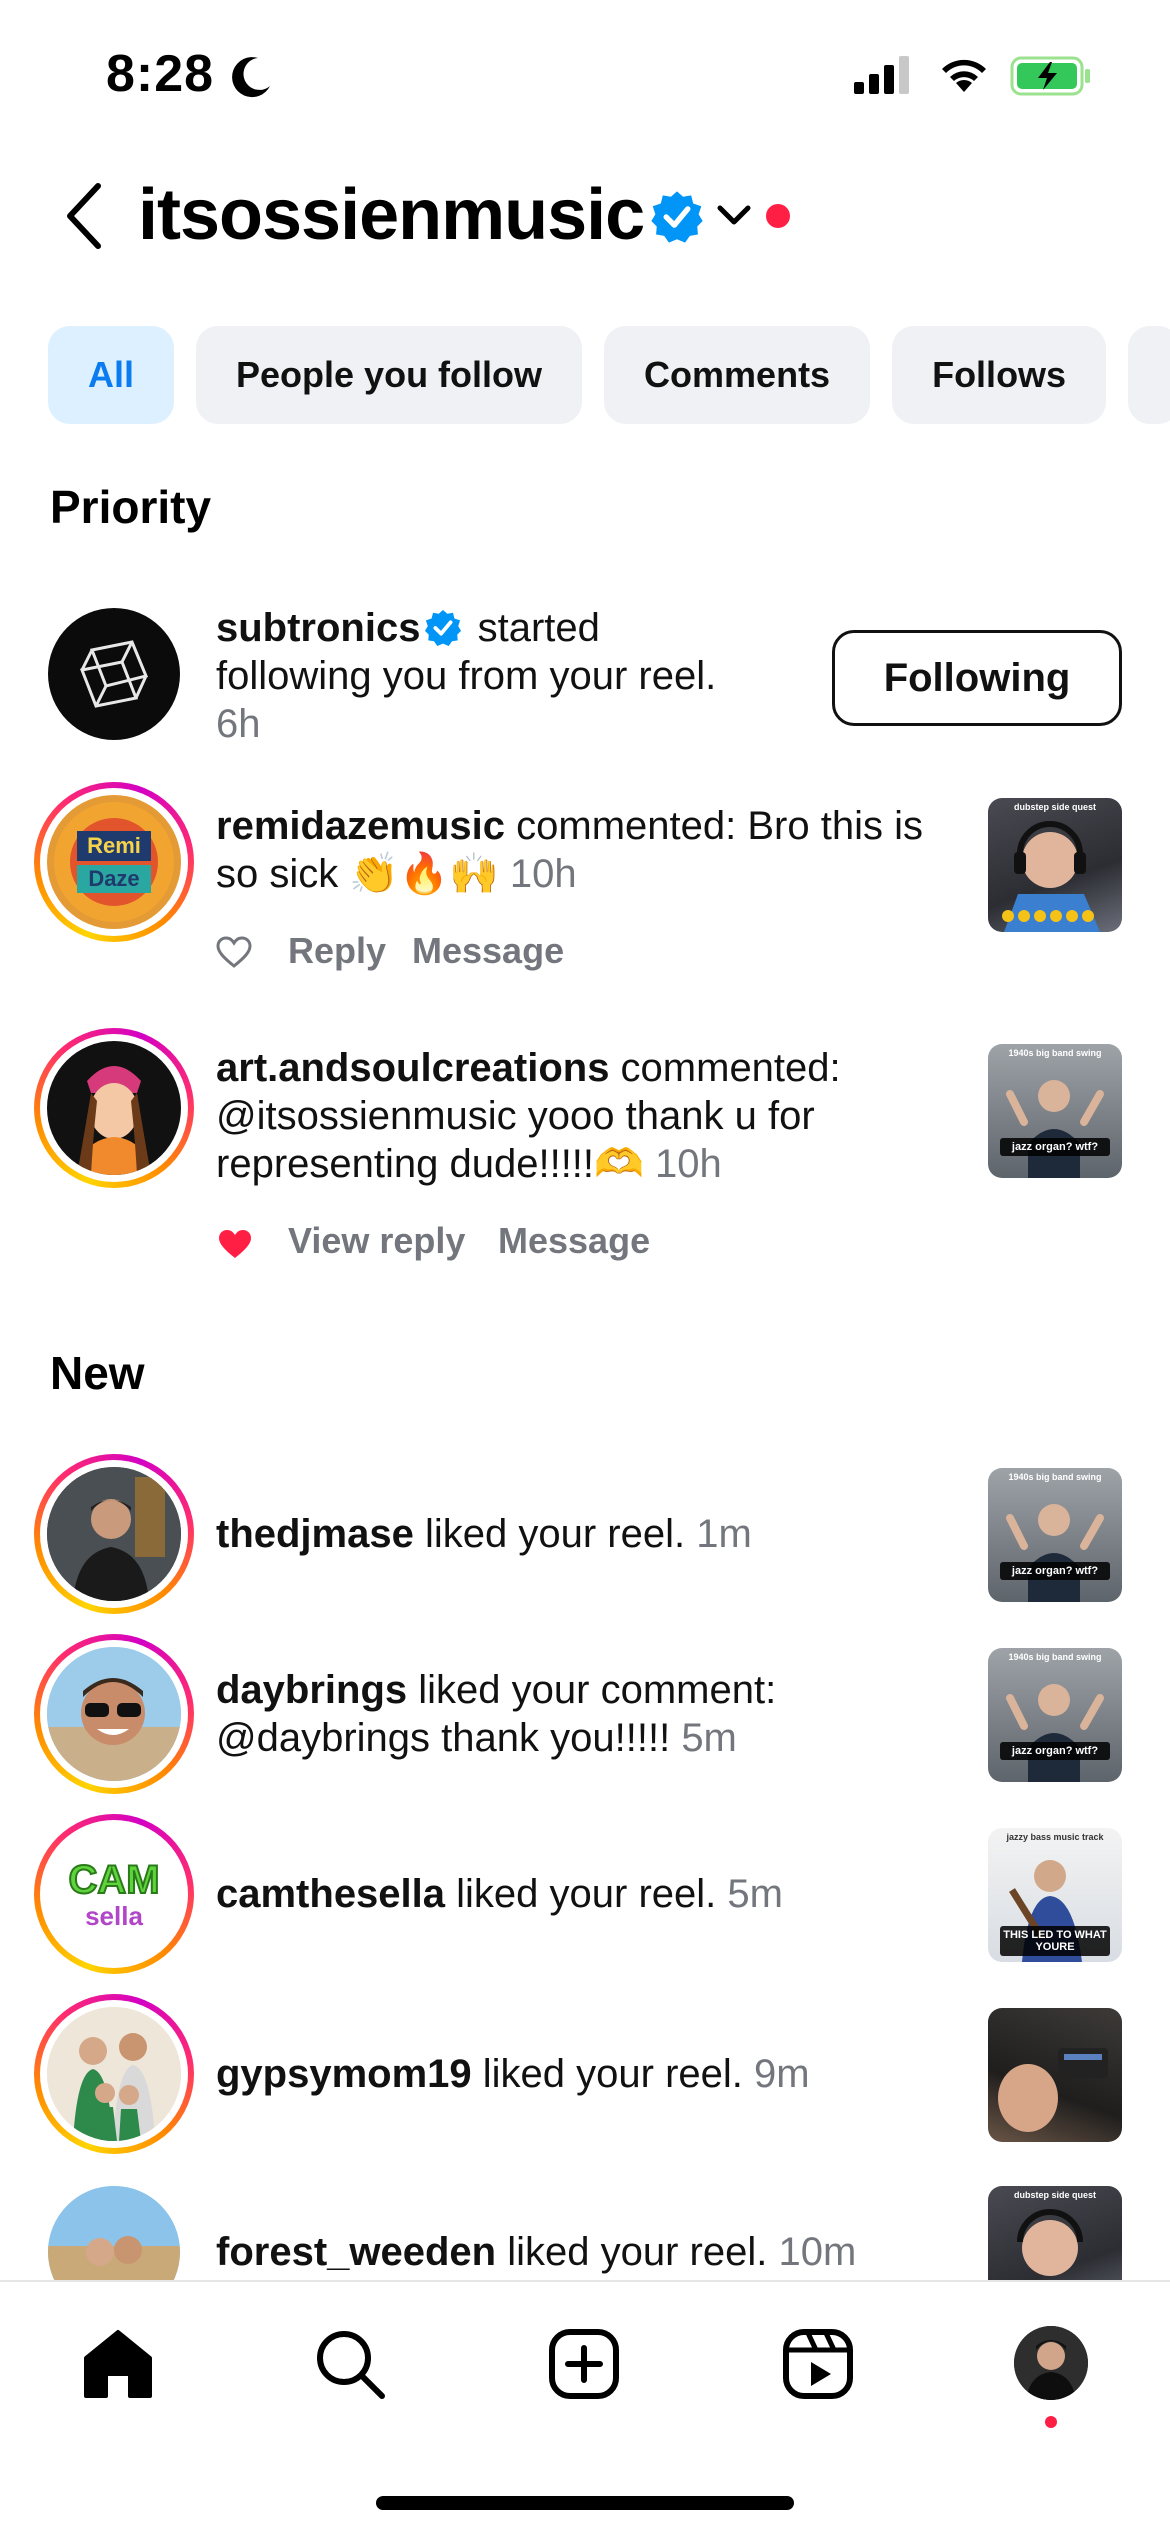 This screenshot has height=2532, width=1170. I want to click on create-icon, so click(584, 2364).